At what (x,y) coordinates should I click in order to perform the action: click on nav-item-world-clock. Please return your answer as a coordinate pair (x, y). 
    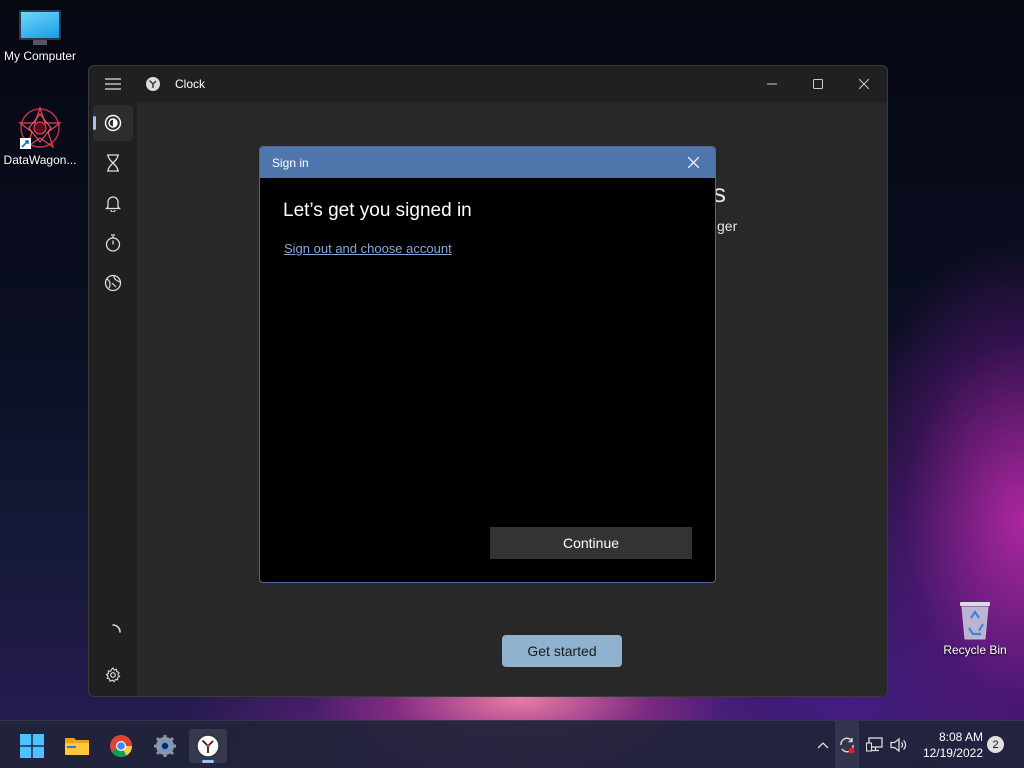
    Looking at the image, I should click on (113, 283).